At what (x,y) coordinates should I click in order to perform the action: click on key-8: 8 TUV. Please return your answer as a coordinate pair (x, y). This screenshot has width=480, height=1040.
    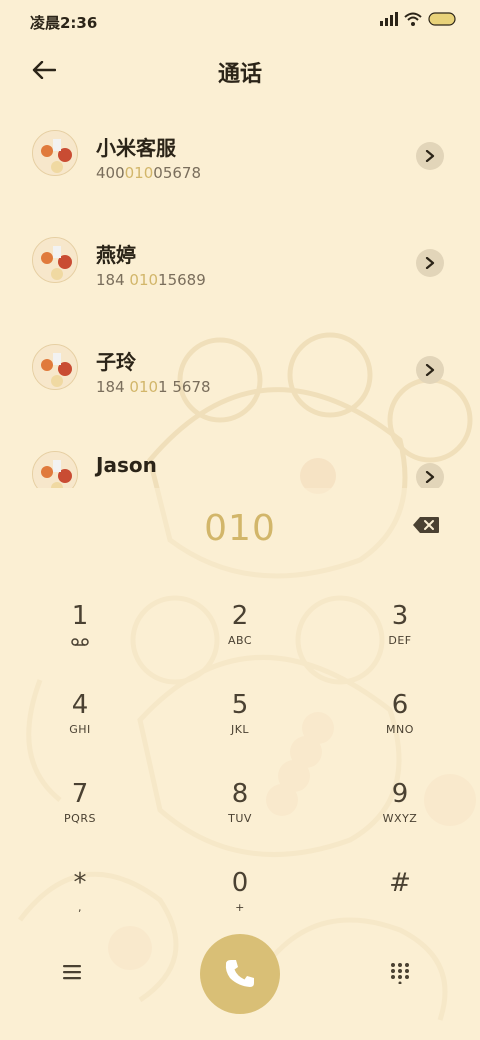
    Looking at the image, I should click on (240, 818).